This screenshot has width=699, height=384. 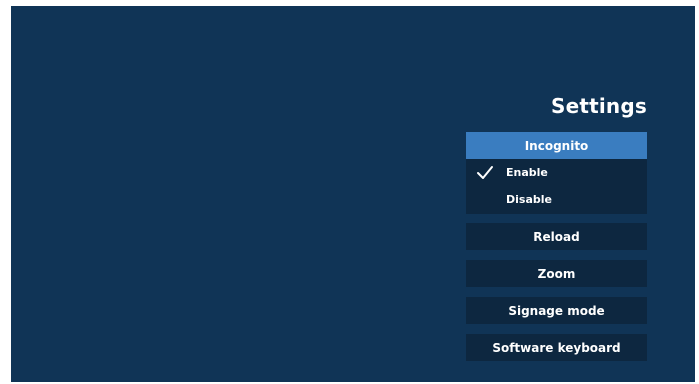 What do you see at coordinates (529, 199) in the screenshot?
I see `option-disable-label: Disable` at bounding box center [529, 199].